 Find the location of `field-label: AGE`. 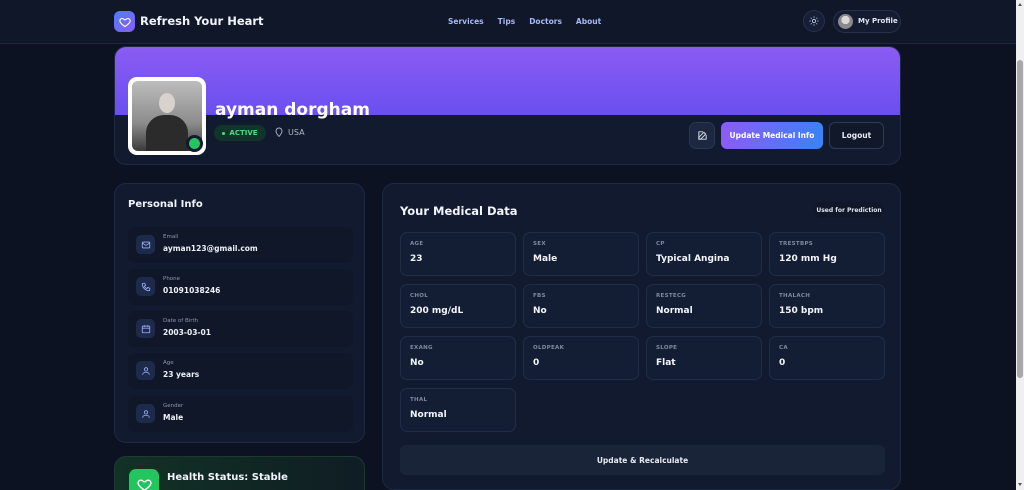

field-label: AGE is located at coordinates (417, 244).